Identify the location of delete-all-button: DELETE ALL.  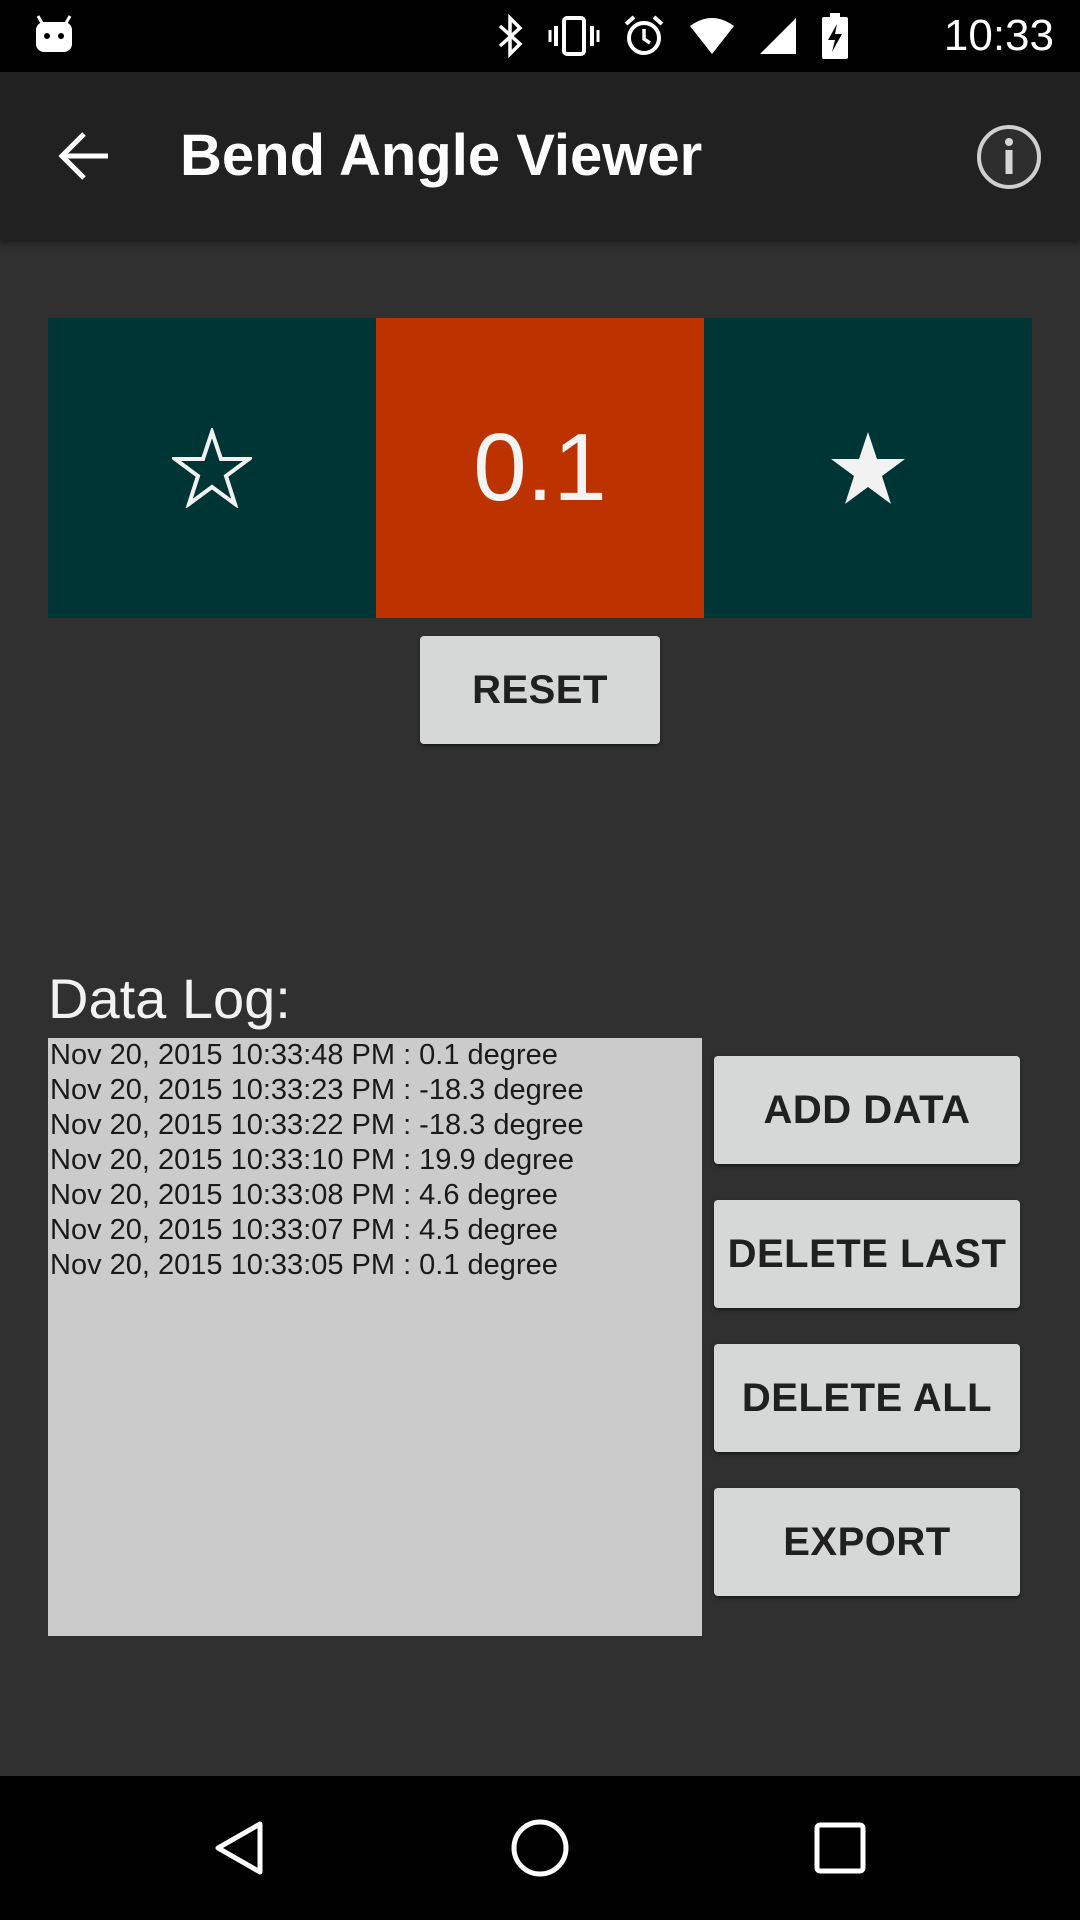
(867, 1398).